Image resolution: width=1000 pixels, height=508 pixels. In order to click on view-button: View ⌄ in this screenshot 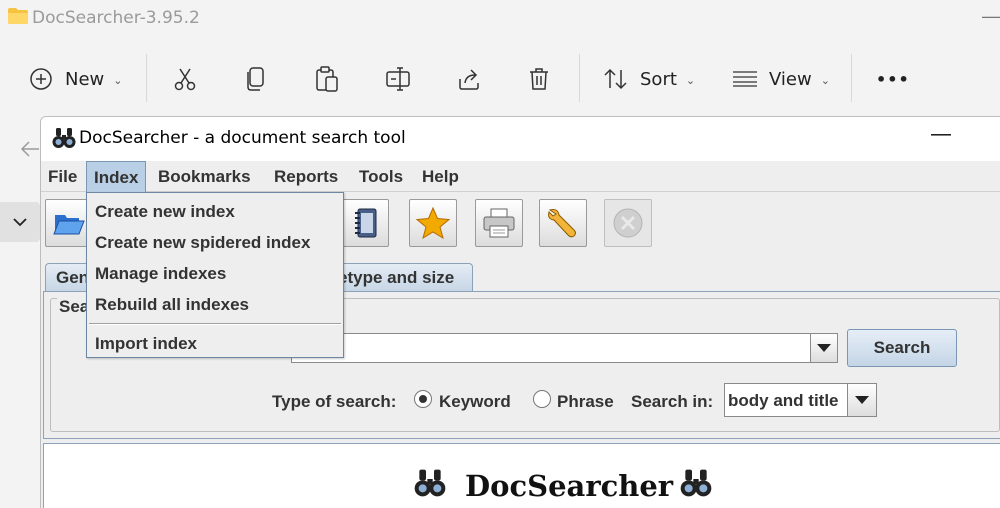, I will do `click(781, 79)`.